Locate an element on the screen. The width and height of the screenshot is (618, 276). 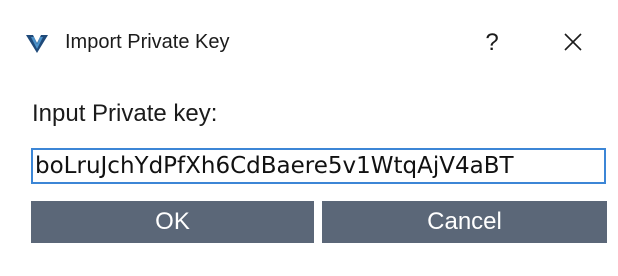
help-button: ? is located at coordinates (492, 43).